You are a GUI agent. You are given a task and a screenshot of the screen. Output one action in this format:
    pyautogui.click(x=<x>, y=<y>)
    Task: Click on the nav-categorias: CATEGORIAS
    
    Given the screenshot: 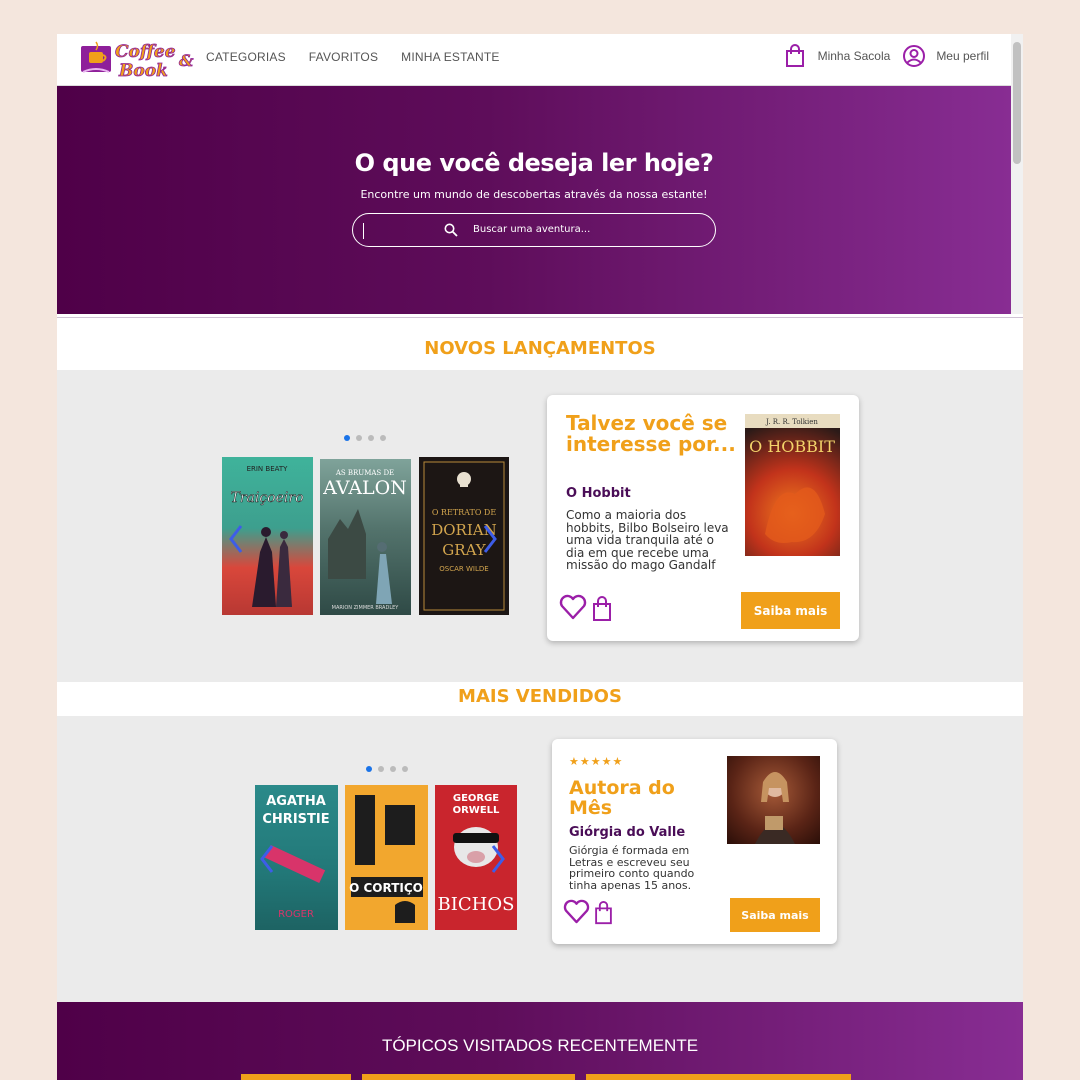 What is the action you would take?
    pyautogui.click(x=246, y=57)
    